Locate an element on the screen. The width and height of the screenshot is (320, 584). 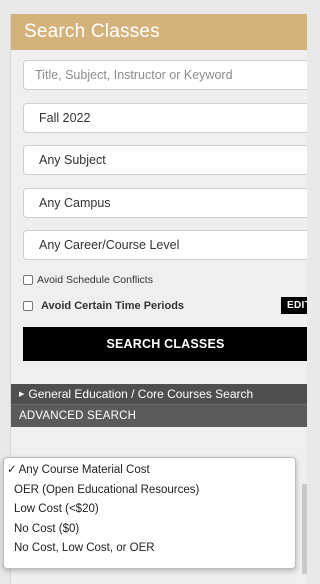
dropdown-option-any-cost: ✓ Any Course Material Cost is located at coordinates (149, 471).